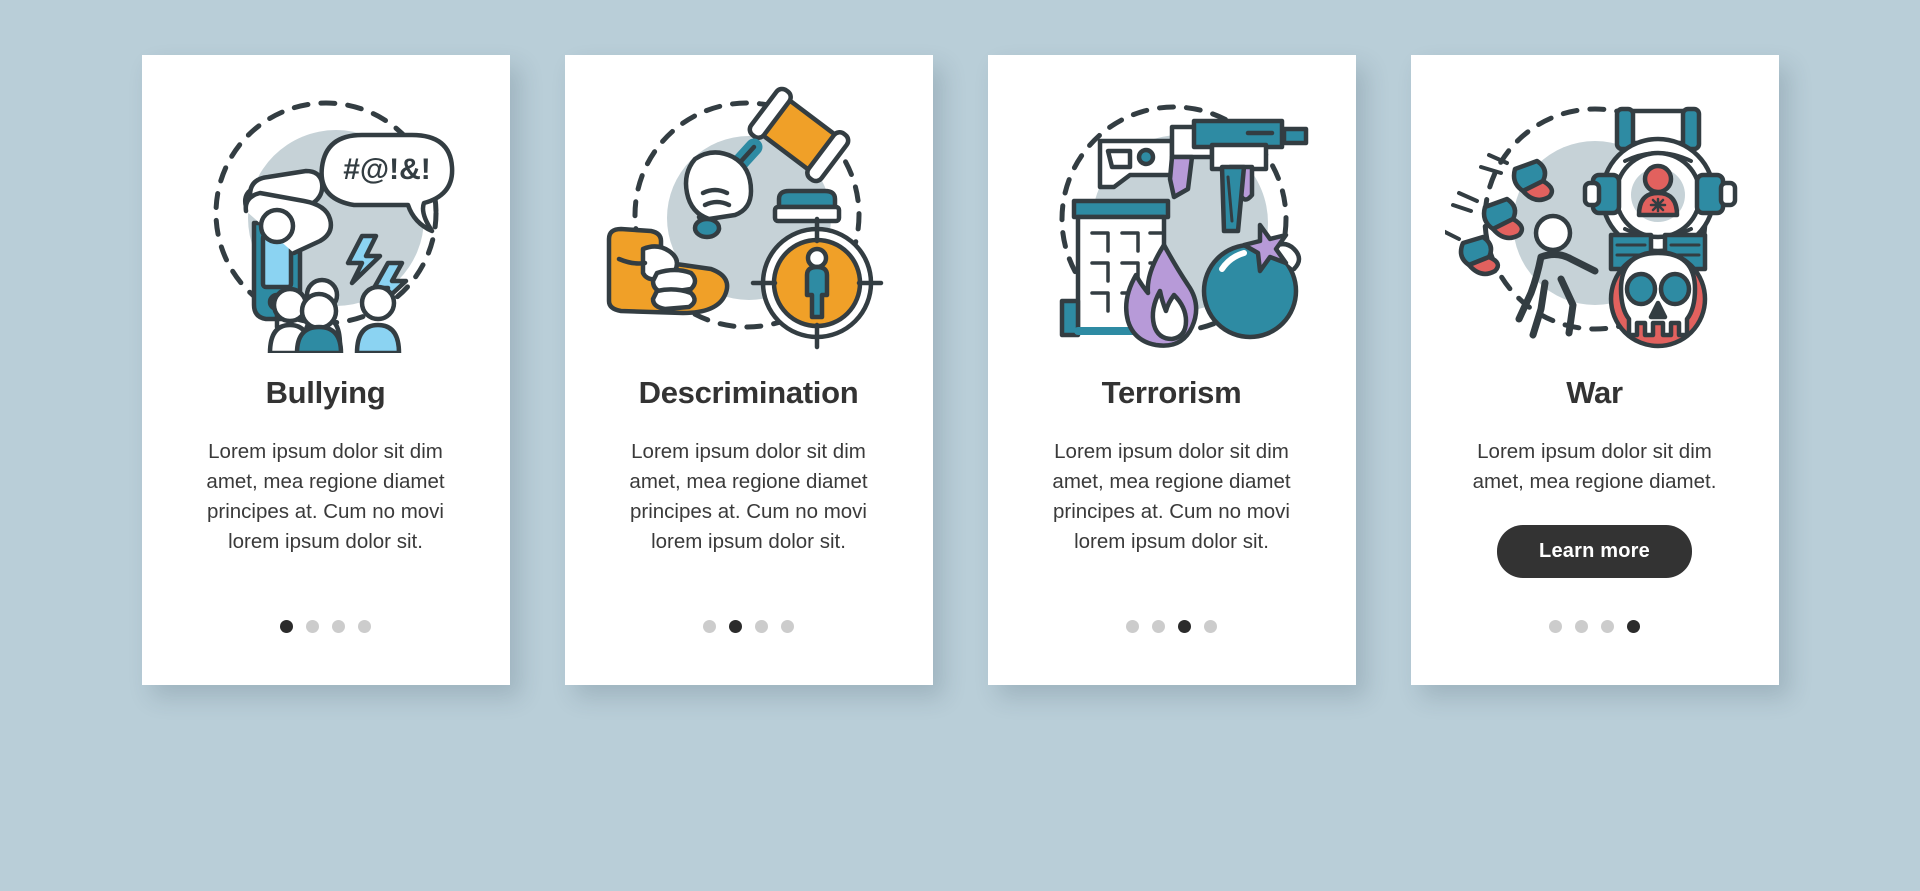 The height and width of the screenshot is (891, 1920). Describe the element at coordinates (387, 169) in the screenshot. I see `speech-bubble-text: #@!&!` at that location.